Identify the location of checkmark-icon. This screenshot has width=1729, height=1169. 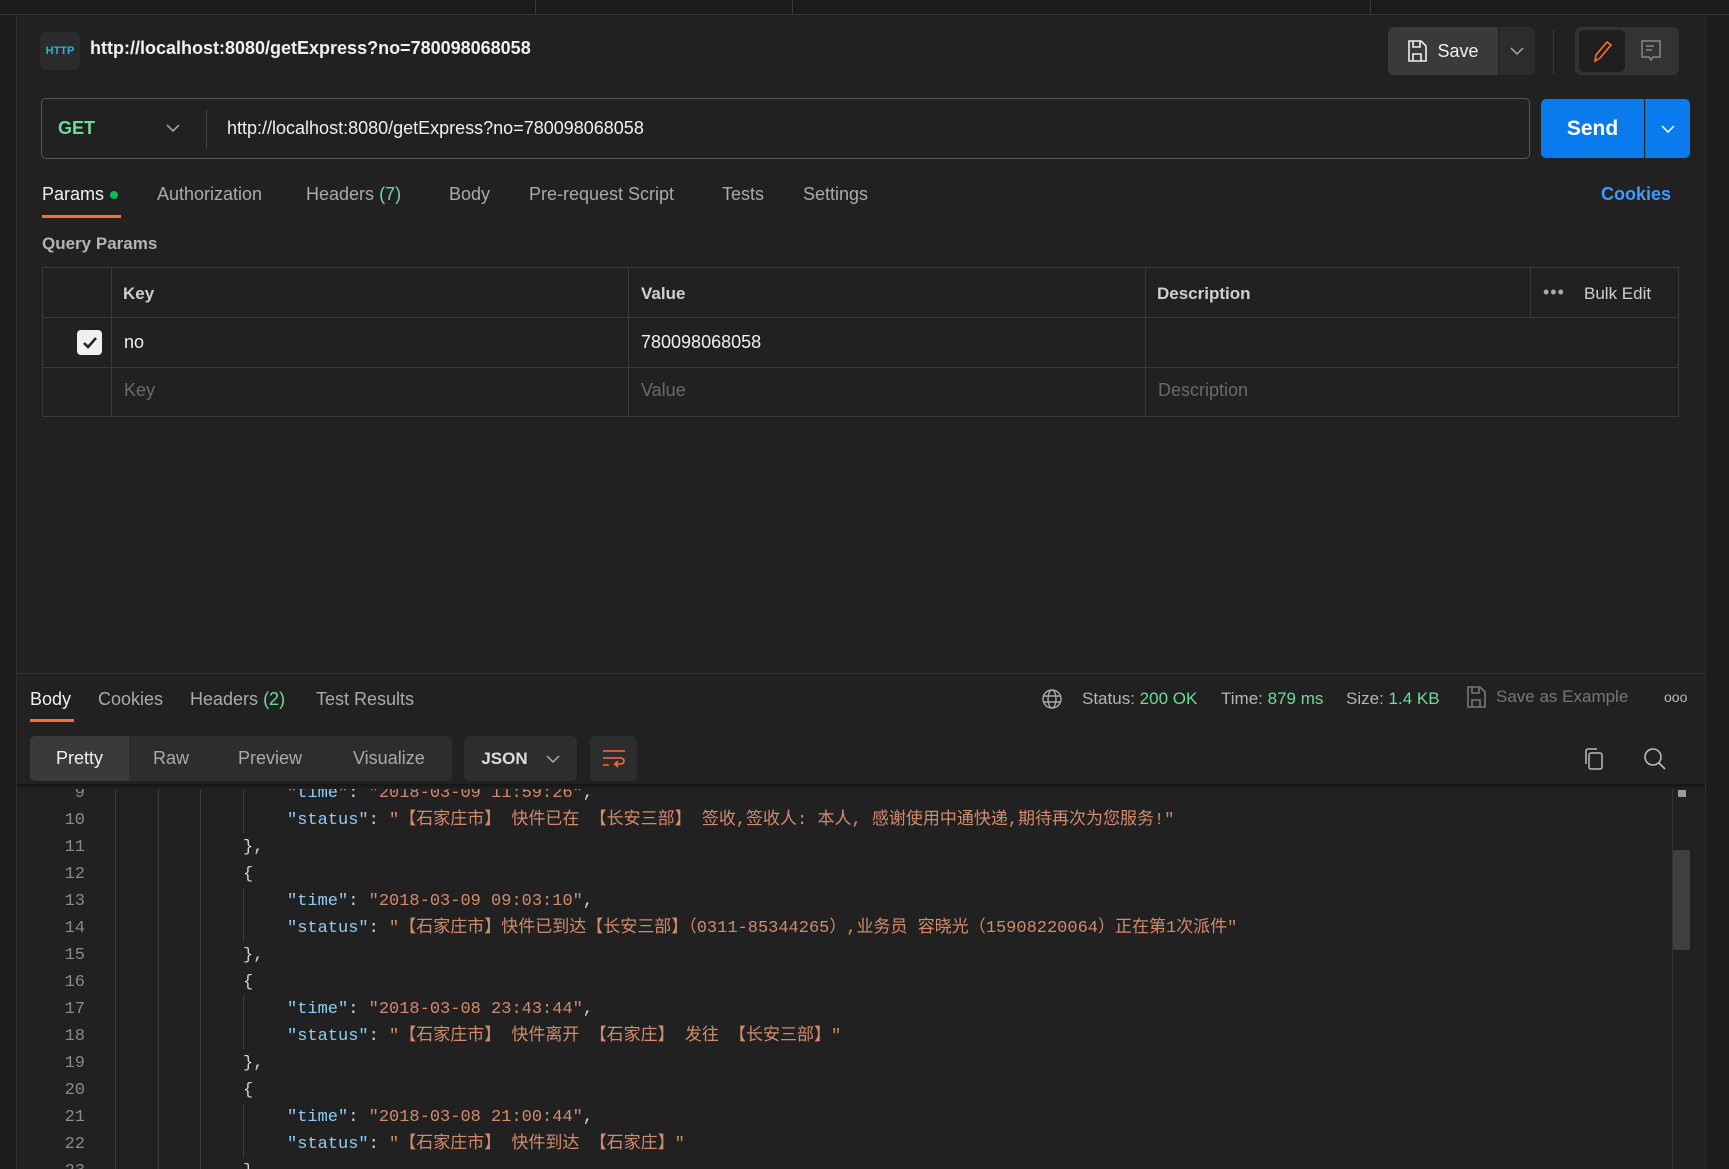
(89, 342).